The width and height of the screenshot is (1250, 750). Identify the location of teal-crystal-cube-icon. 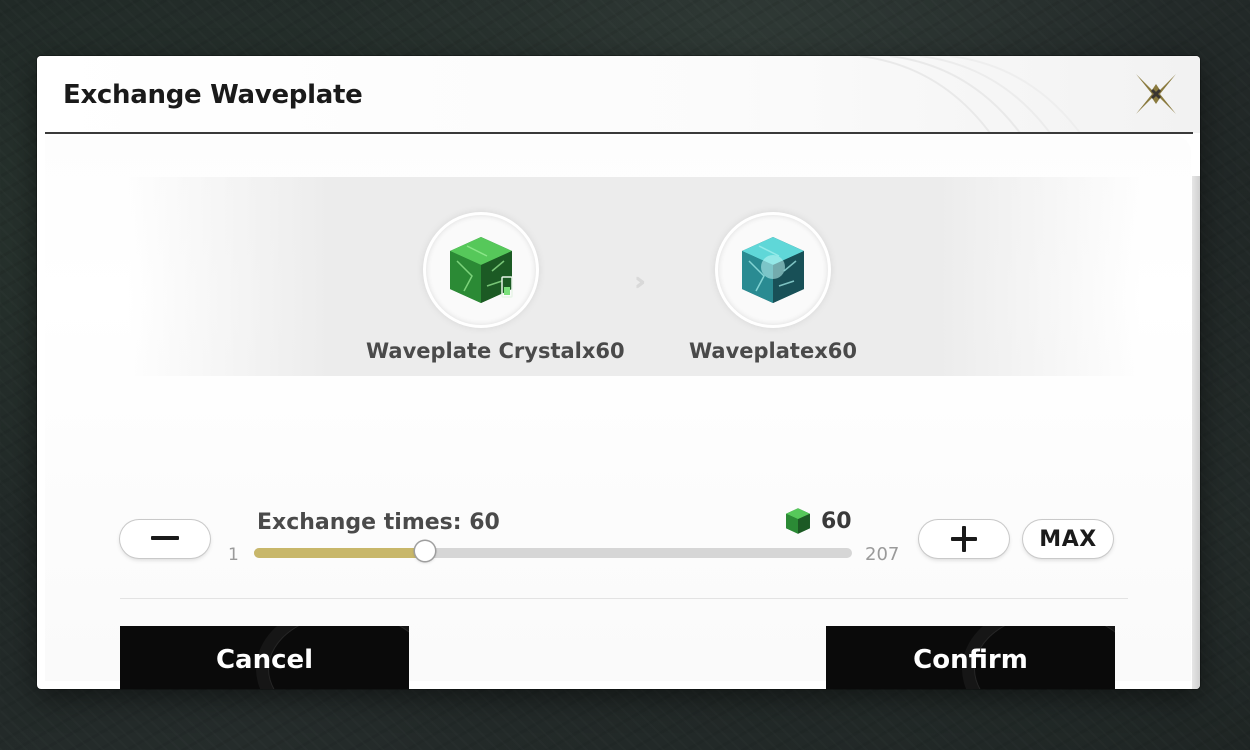
(773, 270).